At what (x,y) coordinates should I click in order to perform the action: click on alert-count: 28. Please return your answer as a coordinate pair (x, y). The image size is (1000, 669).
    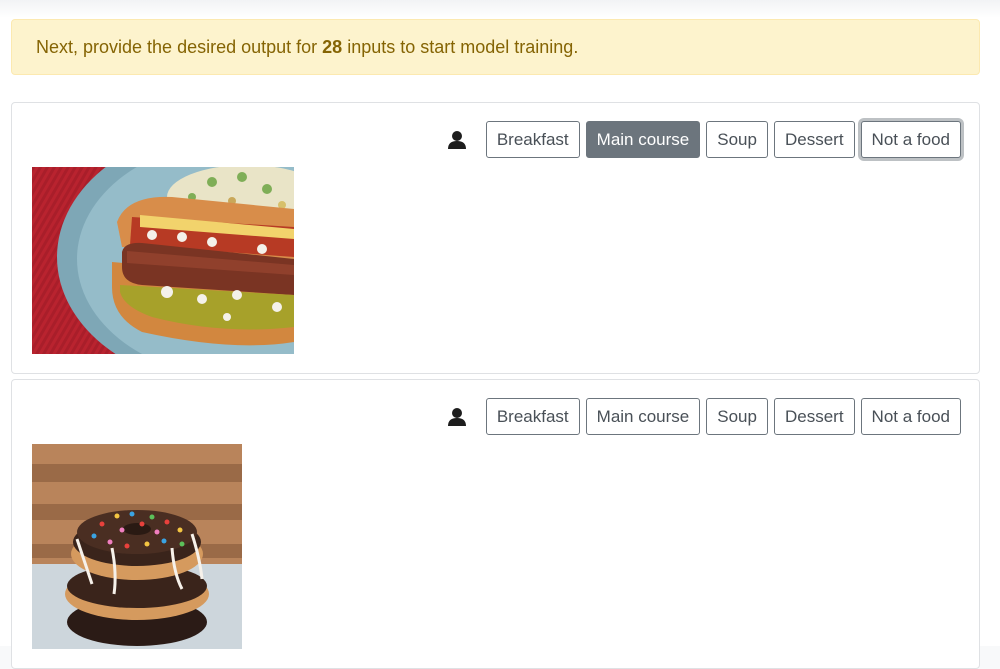
    Looking at the image, I should click on (332, 46).